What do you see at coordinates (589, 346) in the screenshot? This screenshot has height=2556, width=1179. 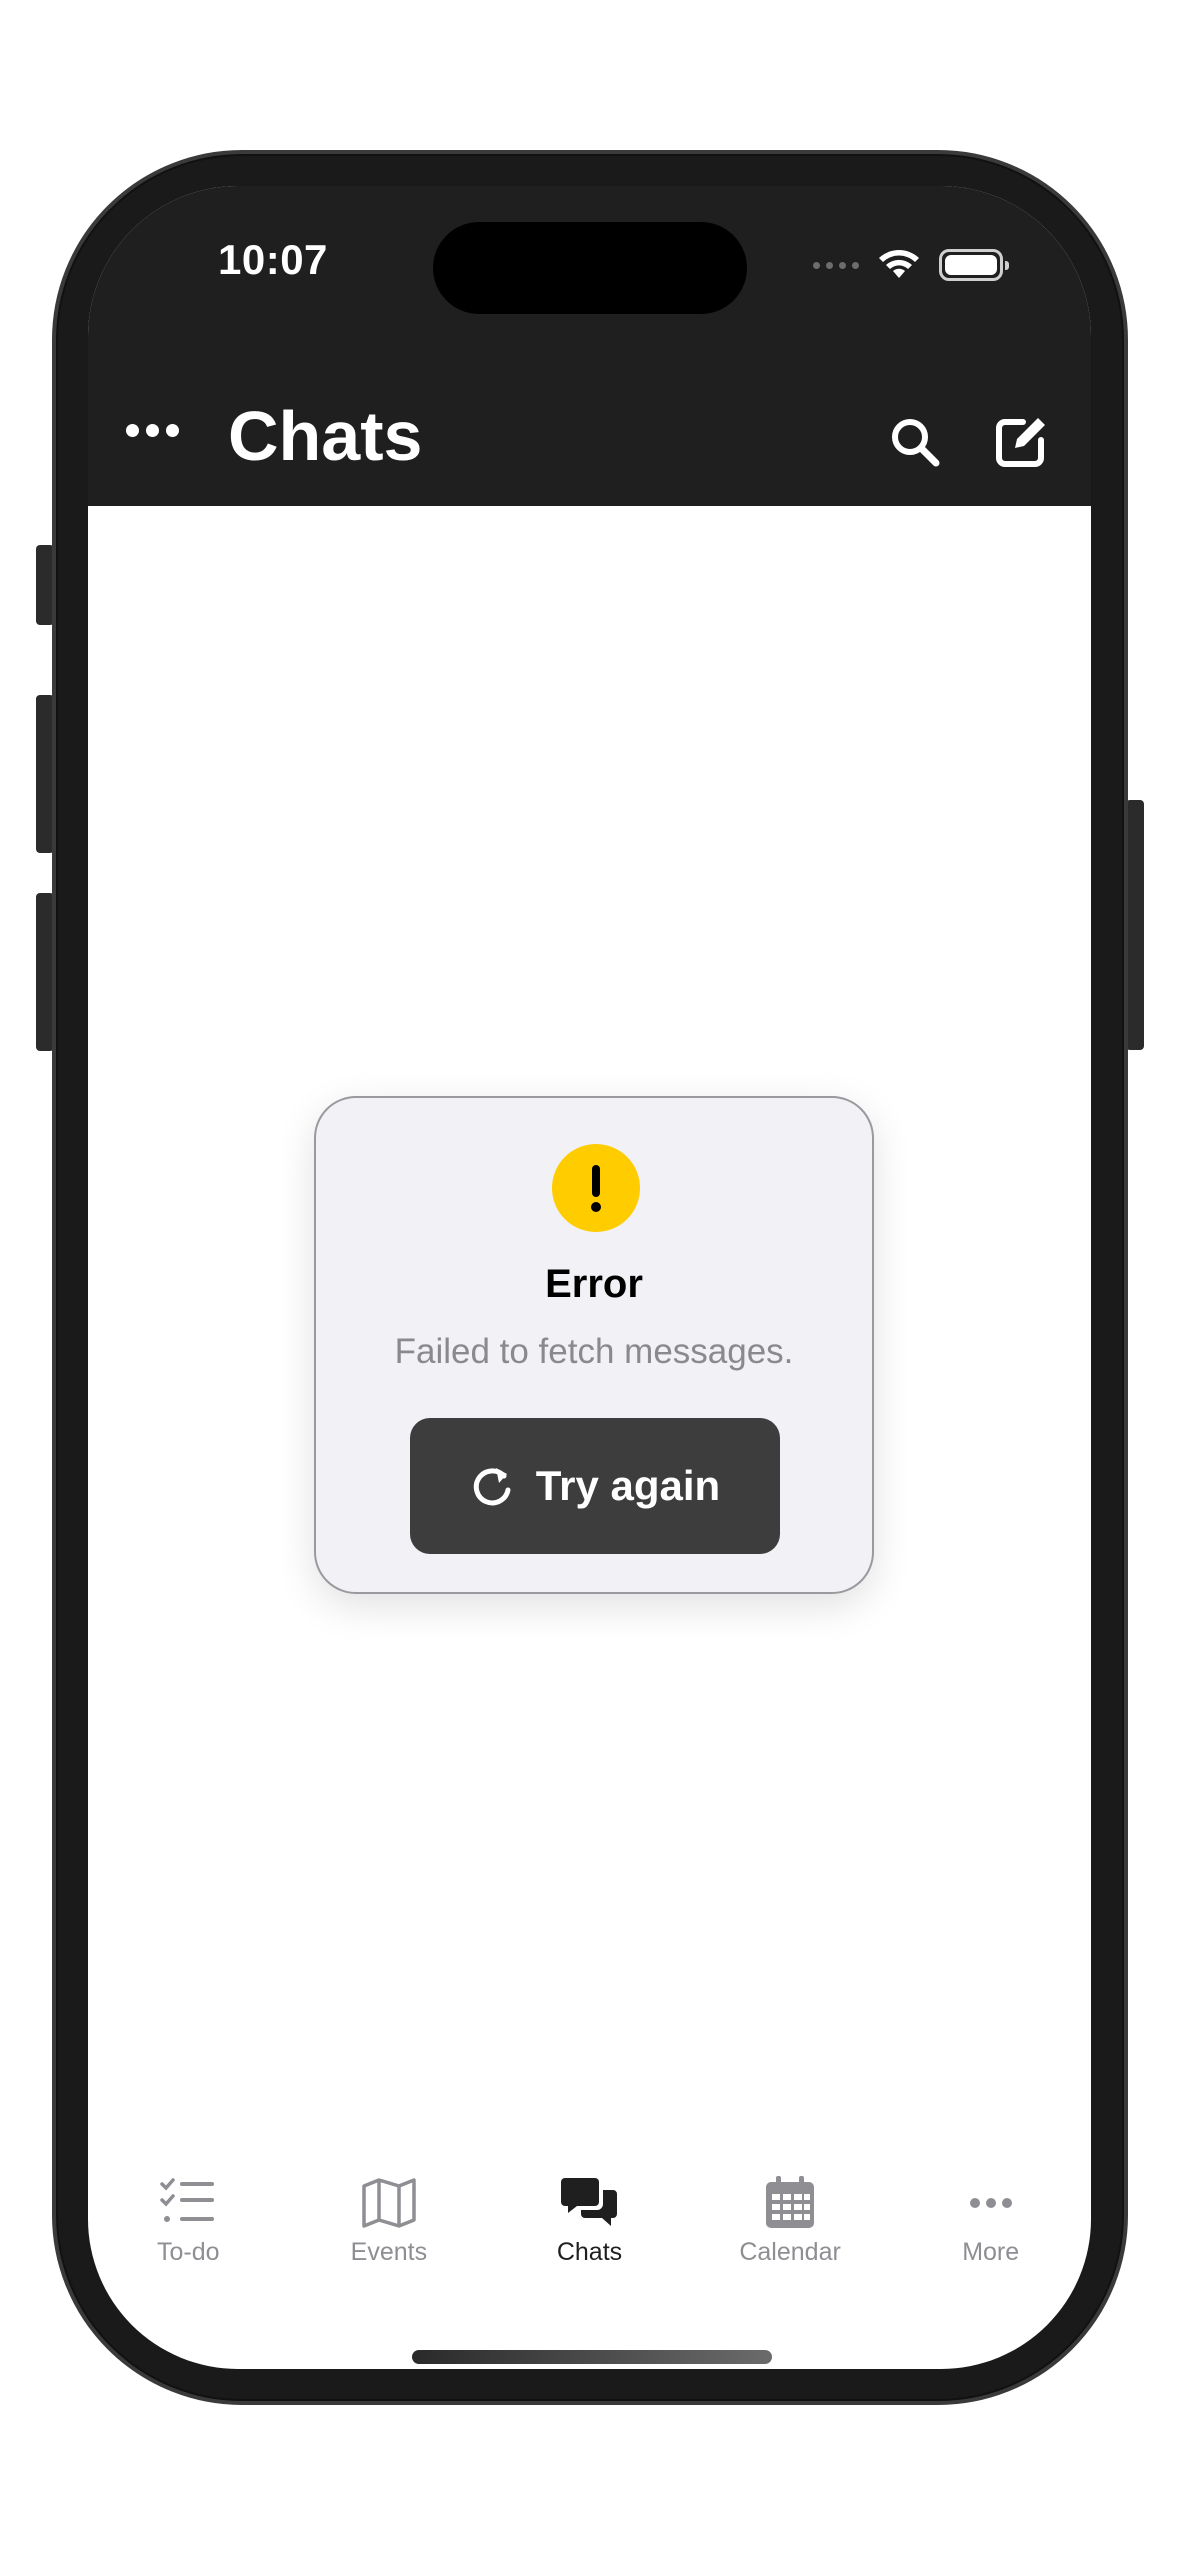 I see `header: 10:07 Chats` at bounding box center [589, 346].